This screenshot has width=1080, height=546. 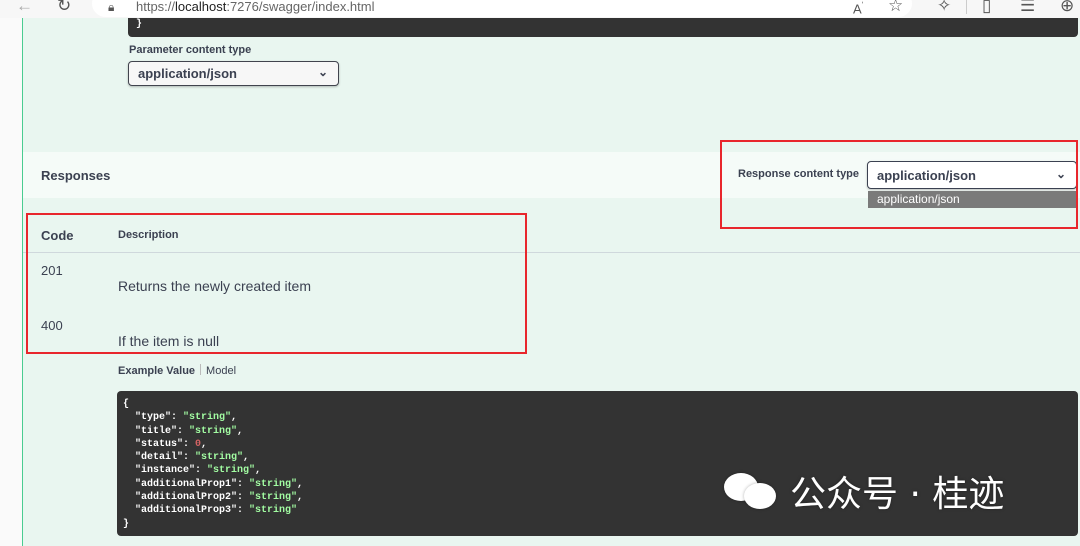 I want to click on parameter-content-type-label: Parameter content type, so click(x=190, y=50).